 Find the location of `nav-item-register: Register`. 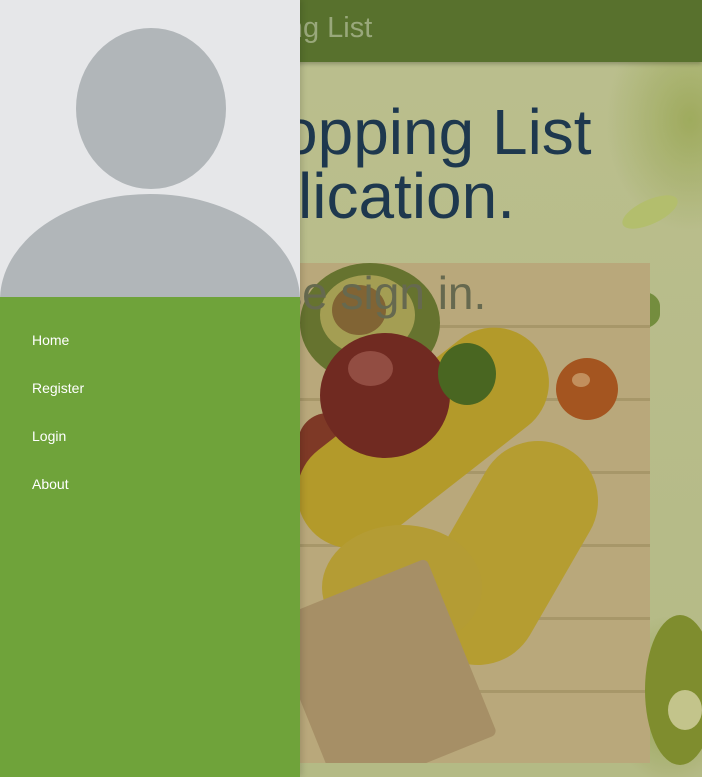

nav-item-register: Register is located at coordinates (150, 393).